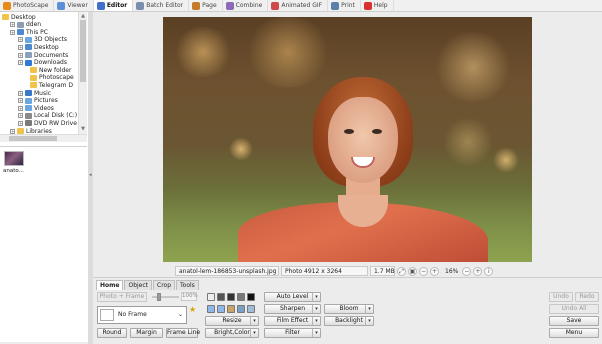 This screenshot has width=602, height=344. I want to click on tab-help: Help, so click(377, 5).